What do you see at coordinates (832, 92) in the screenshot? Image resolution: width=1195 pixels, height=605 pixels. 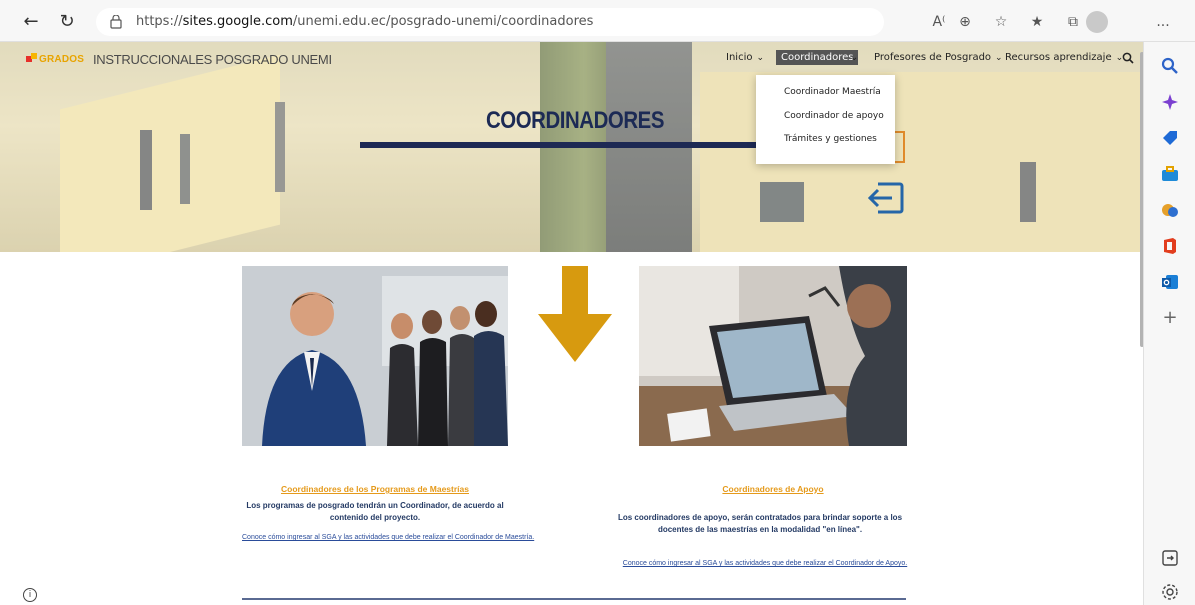 I see `dropdown-item-maestria: Coordinador Maestría` at bounding box center [832, 92].